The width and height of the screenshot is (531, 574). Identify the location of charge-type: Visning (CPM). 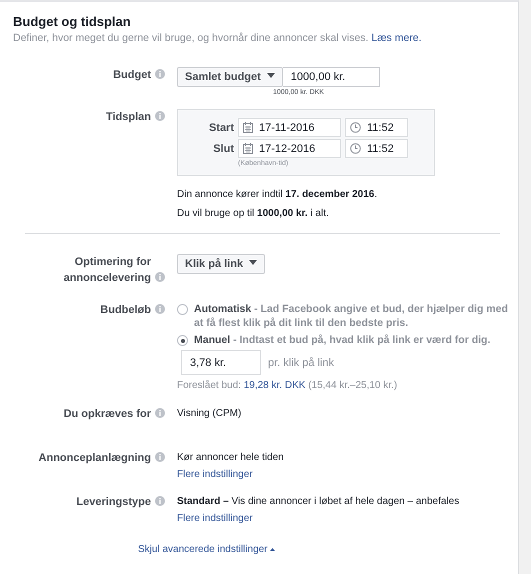
(209, 414).